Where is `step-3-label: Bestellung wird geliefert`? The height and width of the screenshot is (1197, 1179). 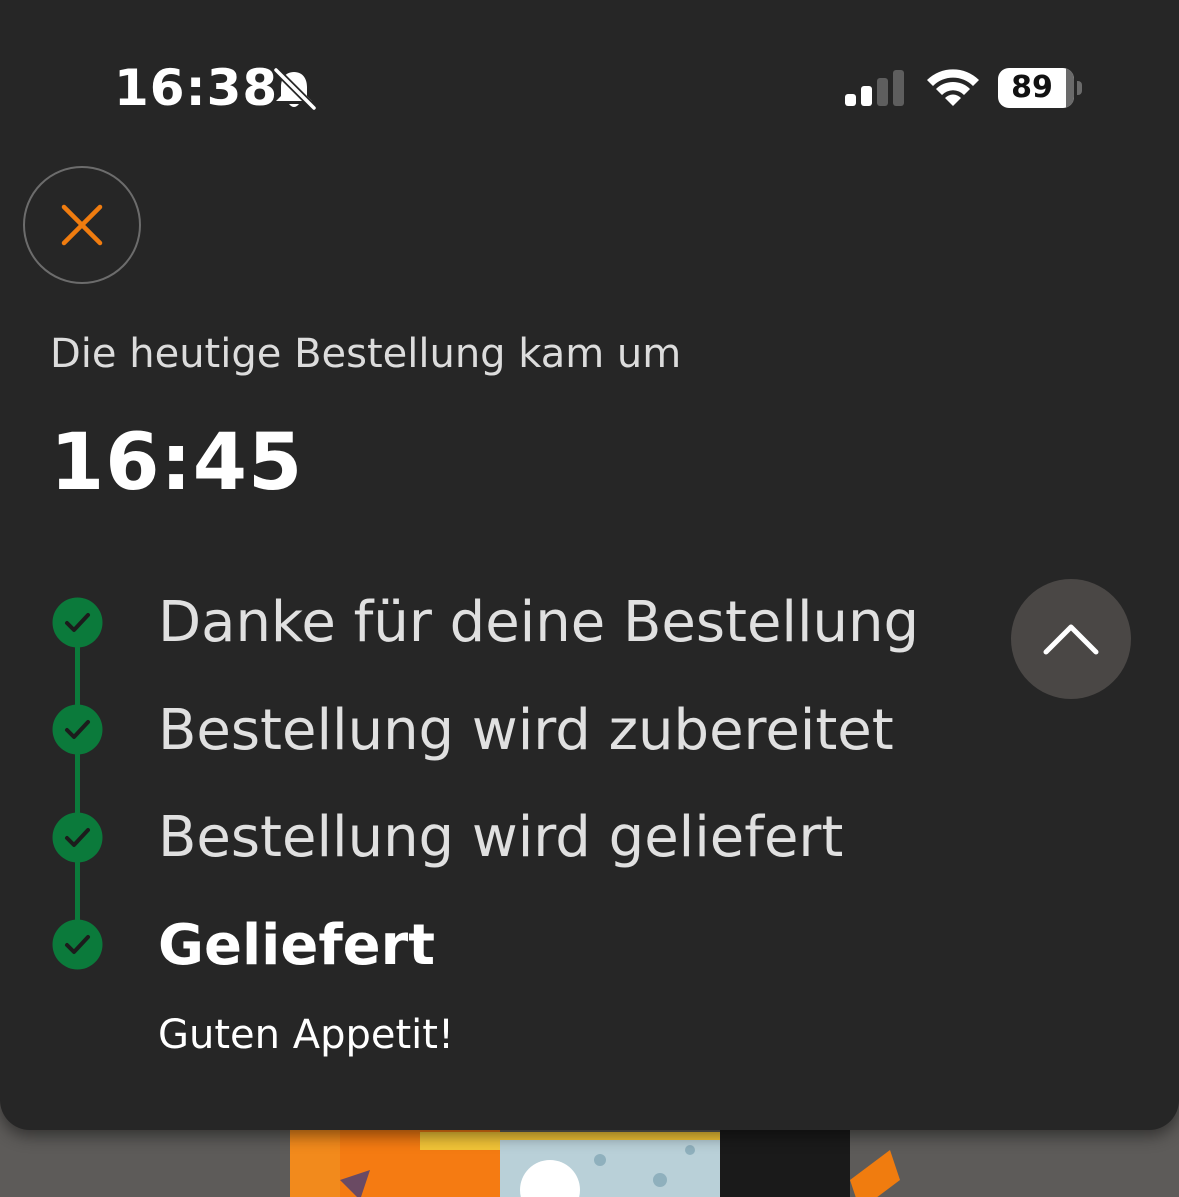 step-3-label: Bestellung wird geliefert is located at coordinates (501, 837).